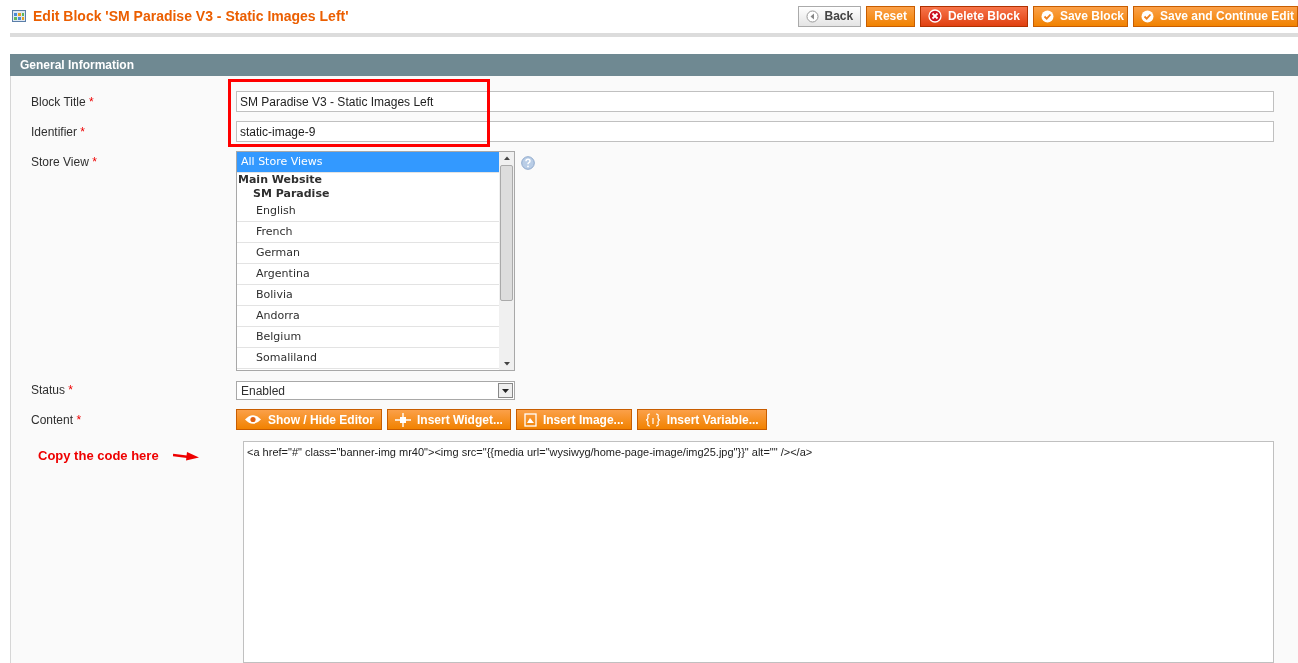  What do you see at coordinates (403, 419) in the screenshot?
I see `widget-icon` at bounding box center [403, 419].